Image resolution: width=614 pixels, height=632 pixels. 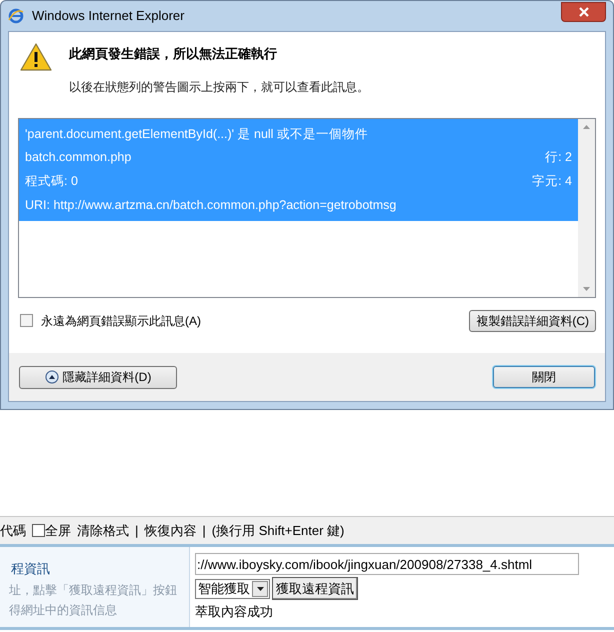 What do you see at coordinates (278, 530) in the screenshot?
I see `toolbar-item: (換行用 Shift+Enter 鍵)` at bounding box center [278, 530].